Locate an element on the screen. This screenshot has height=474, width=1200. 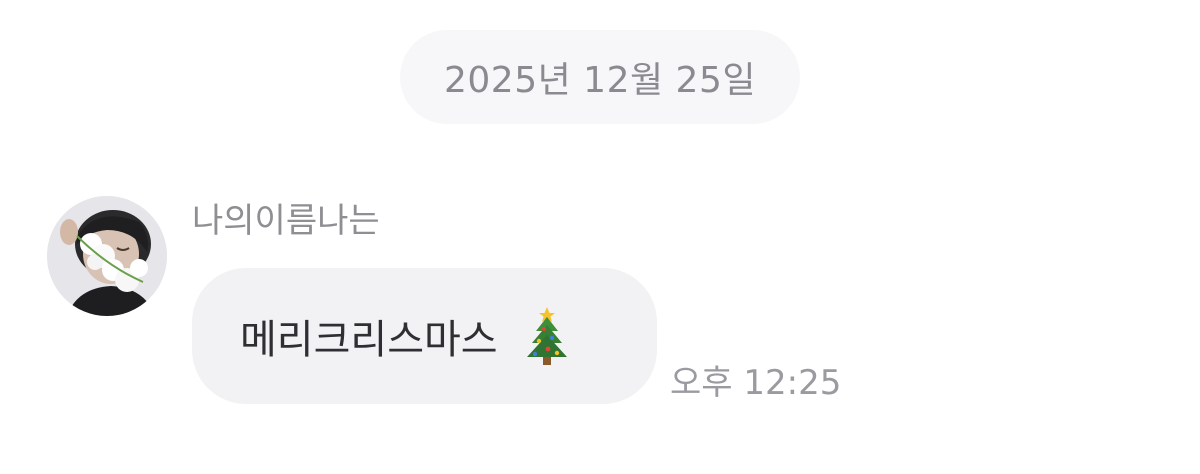
avatar is located at coordinates (107, 256).